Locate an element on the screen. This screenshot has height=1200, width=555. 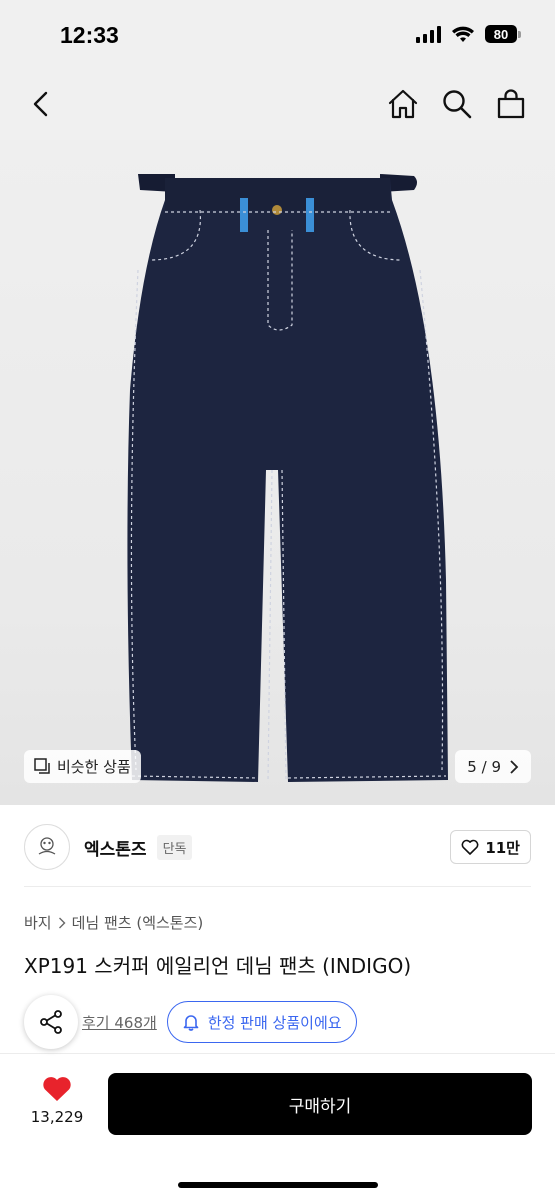
status-bar: 12:33 80 is located at coordinates (277, 35).